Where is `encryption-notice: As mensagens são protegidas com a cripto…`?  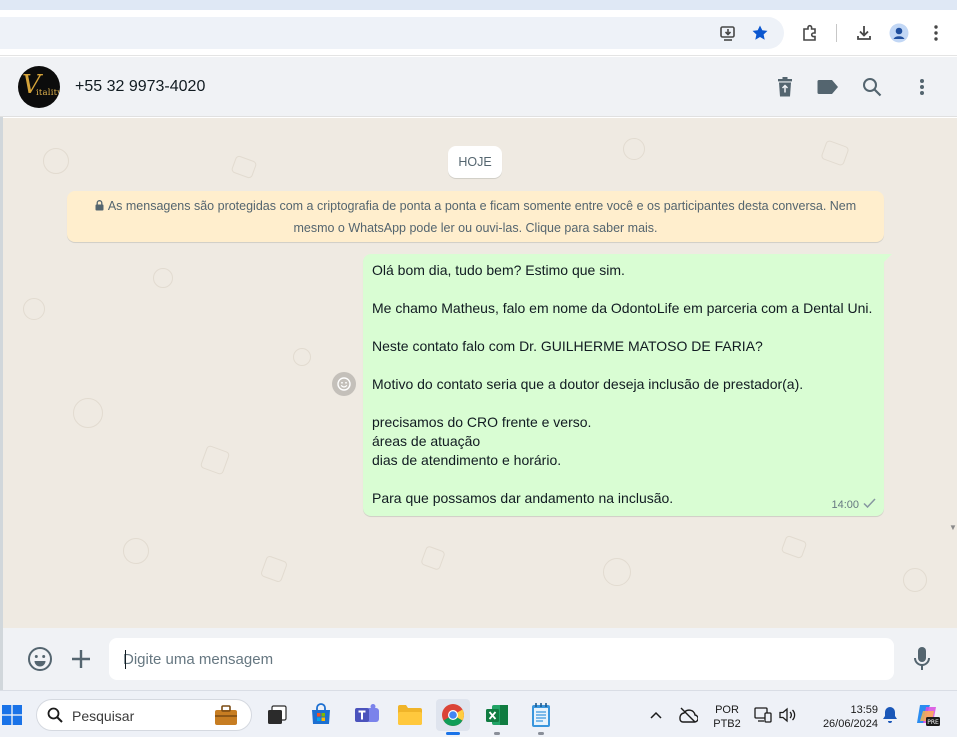 encryption-notice: As mensagens são protegidas com a cripto… is located at coordinates (475, 216).